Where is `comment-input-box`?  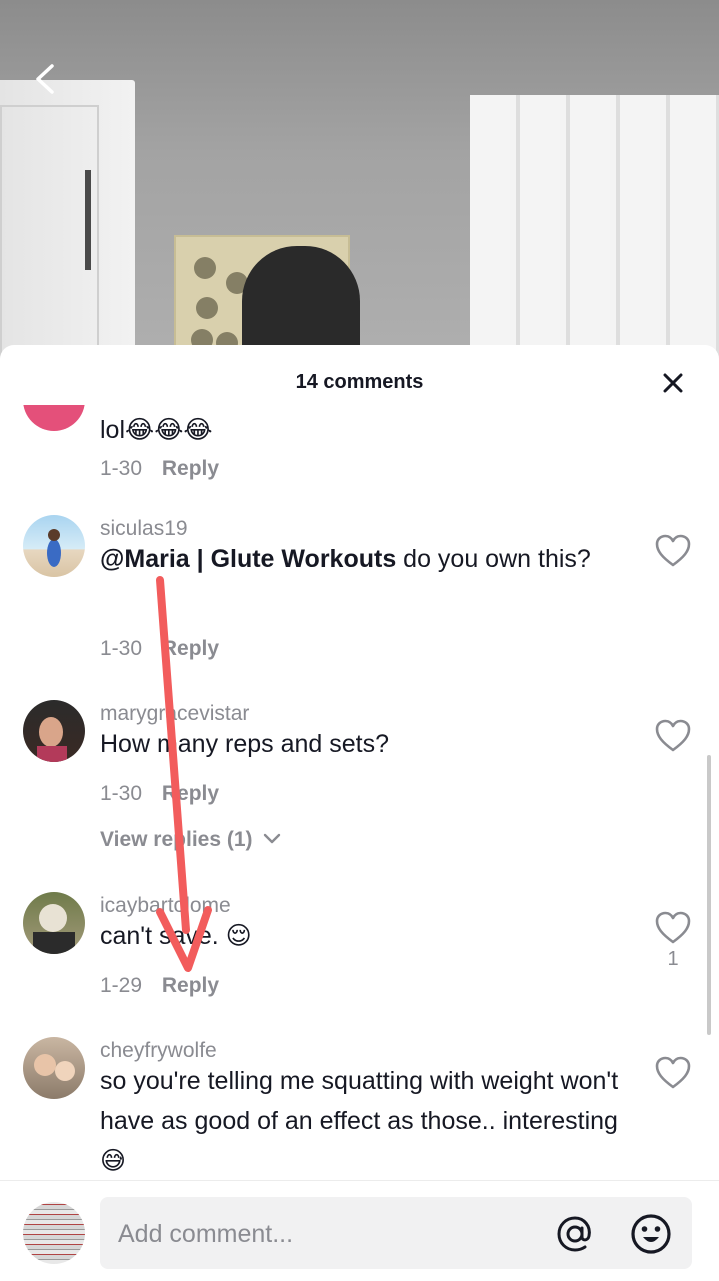 comment-input-box is located at coordinates (396, 1233).